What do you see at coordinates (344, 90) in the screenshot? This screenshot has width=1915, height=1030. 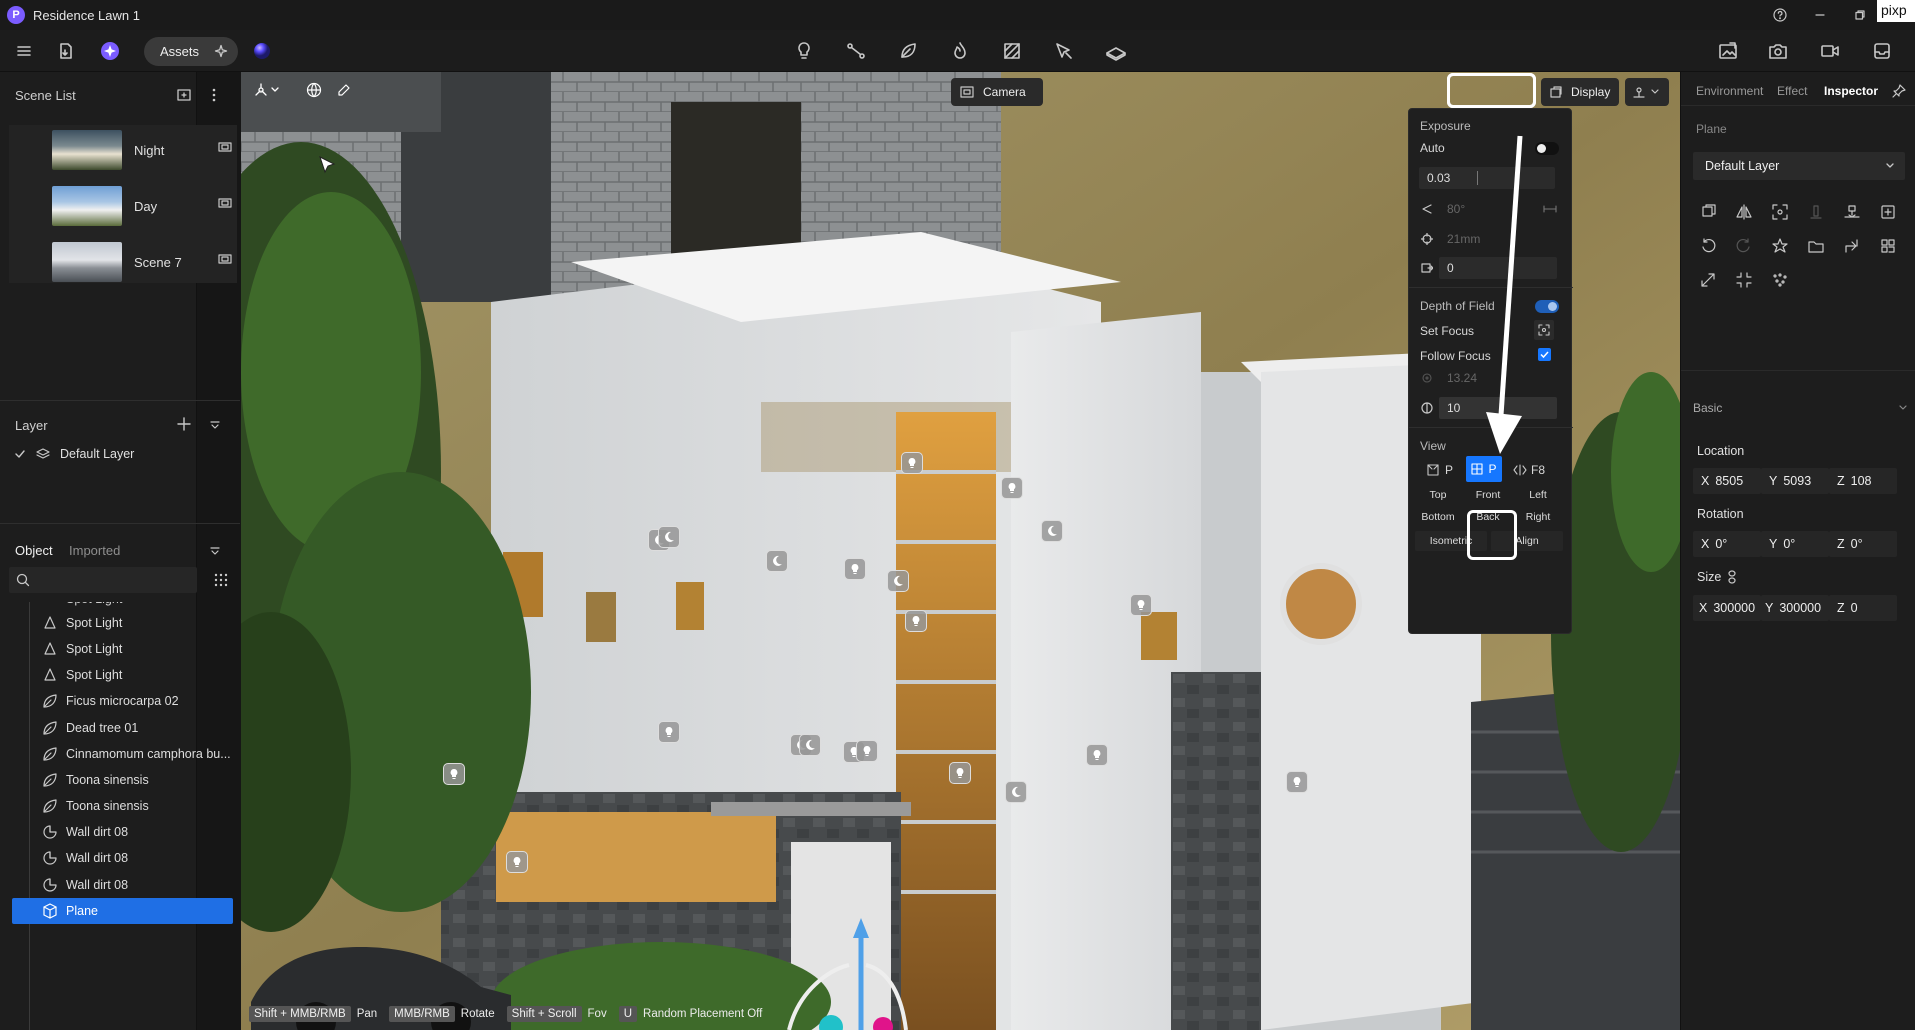 I see `eyedropper-icon` at bounding box center [344, 90].